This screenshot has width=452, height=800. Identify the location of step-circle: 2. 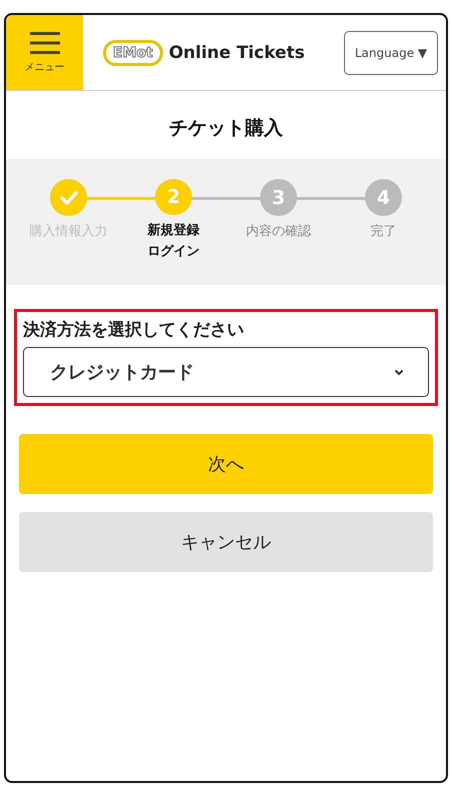
(173, 197).